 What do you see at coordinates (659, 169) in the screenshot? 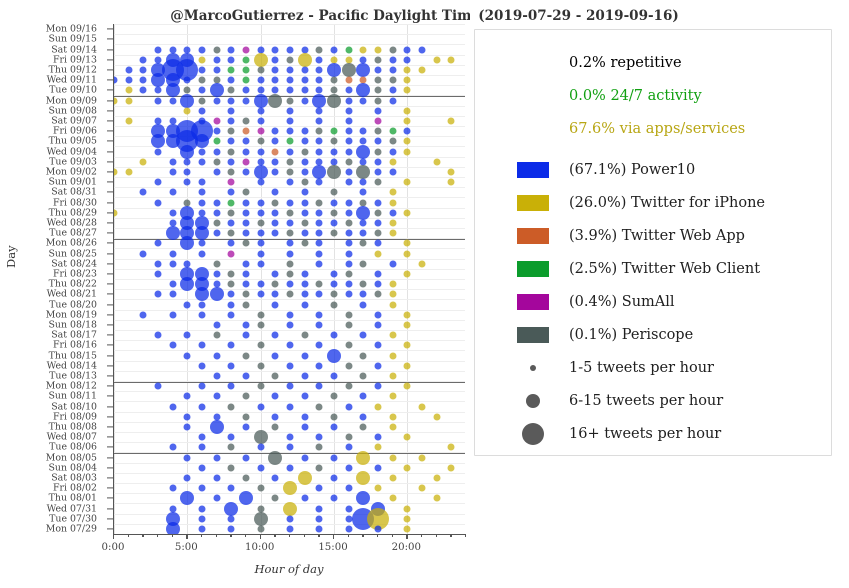
I see `legend-source-row: (67.1%) Power10` at bounding box center [659, 169].